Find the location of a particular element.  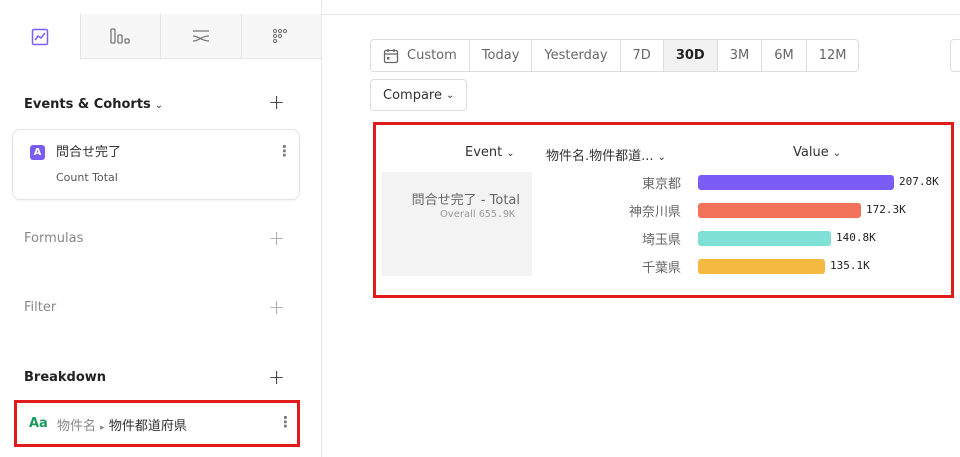

breakdown-title: Breakdown is located at coordinates (65, 377).